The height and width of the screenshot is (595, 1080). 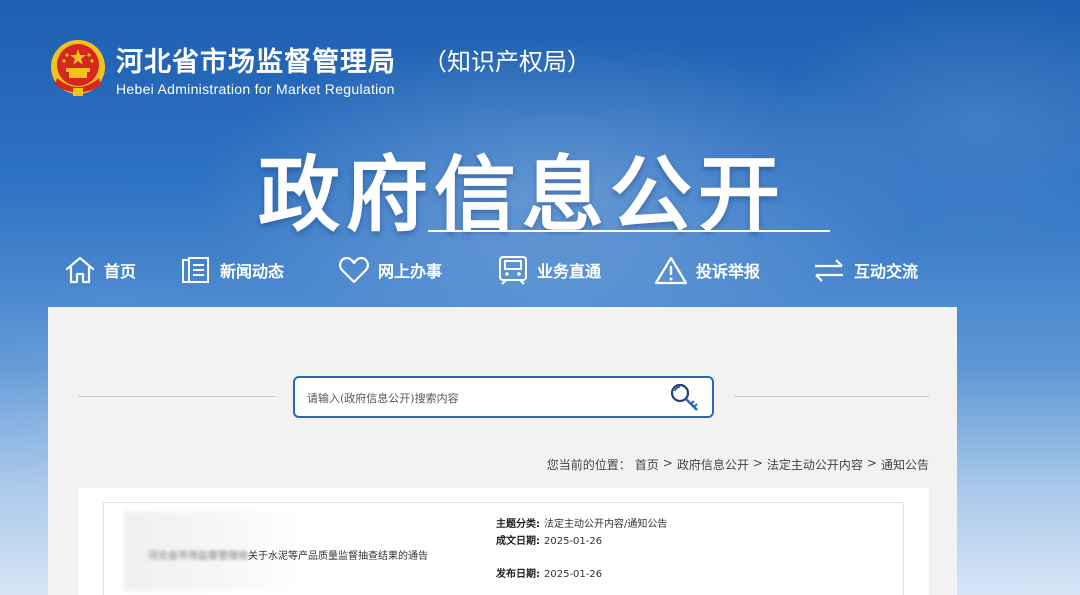 I want to click on warning-icon, so click(x=671, y=270).